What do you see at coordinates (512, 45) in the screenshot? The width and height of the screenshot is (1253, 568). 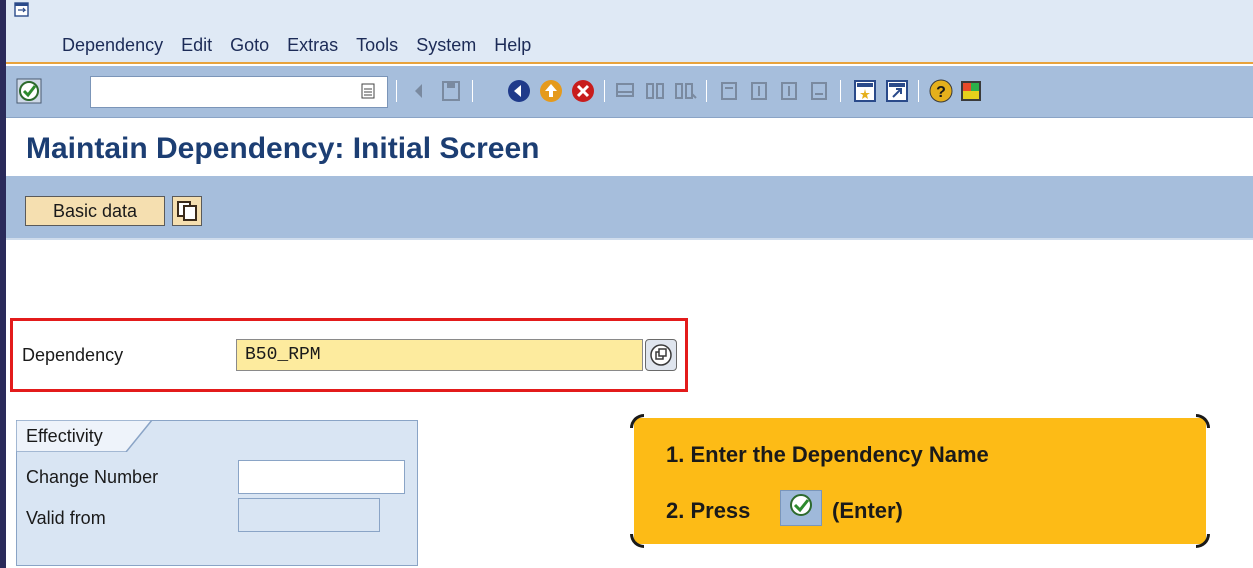 I see `menu-help: Help` at bounding box center [512, 45].